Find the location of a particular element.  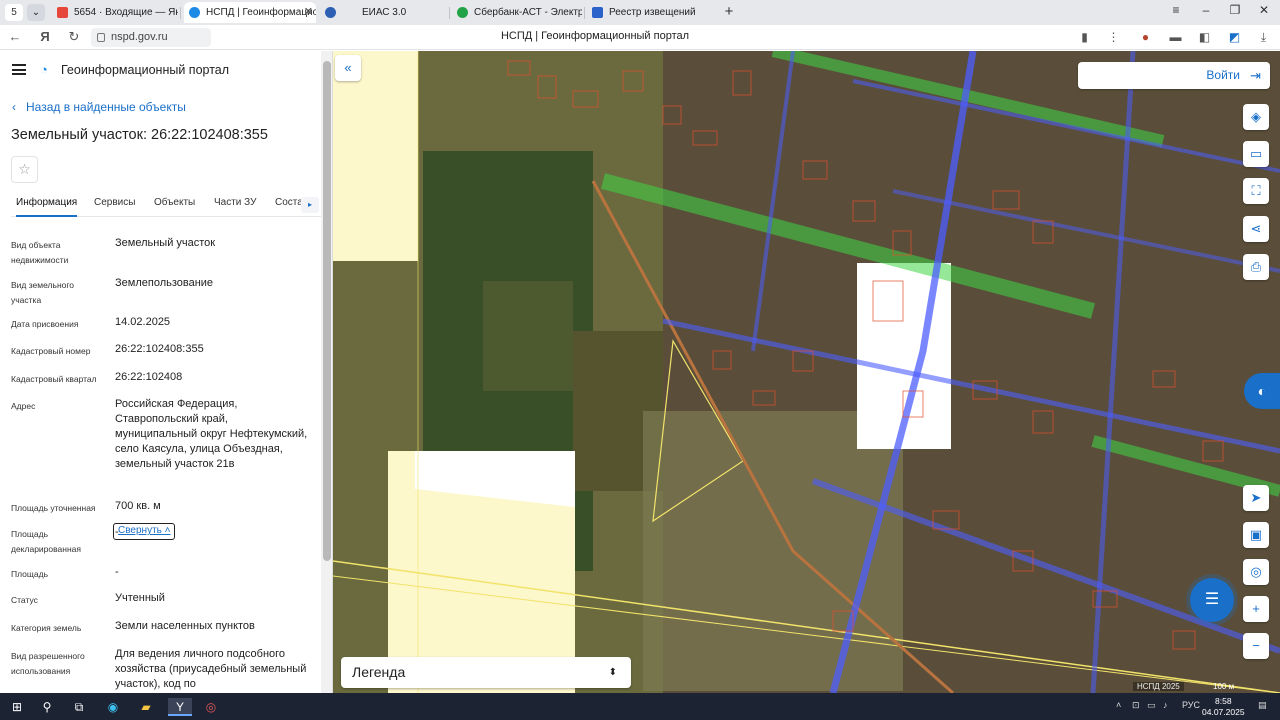

layers-button: ◈ is located at coordinates (1256, 117).